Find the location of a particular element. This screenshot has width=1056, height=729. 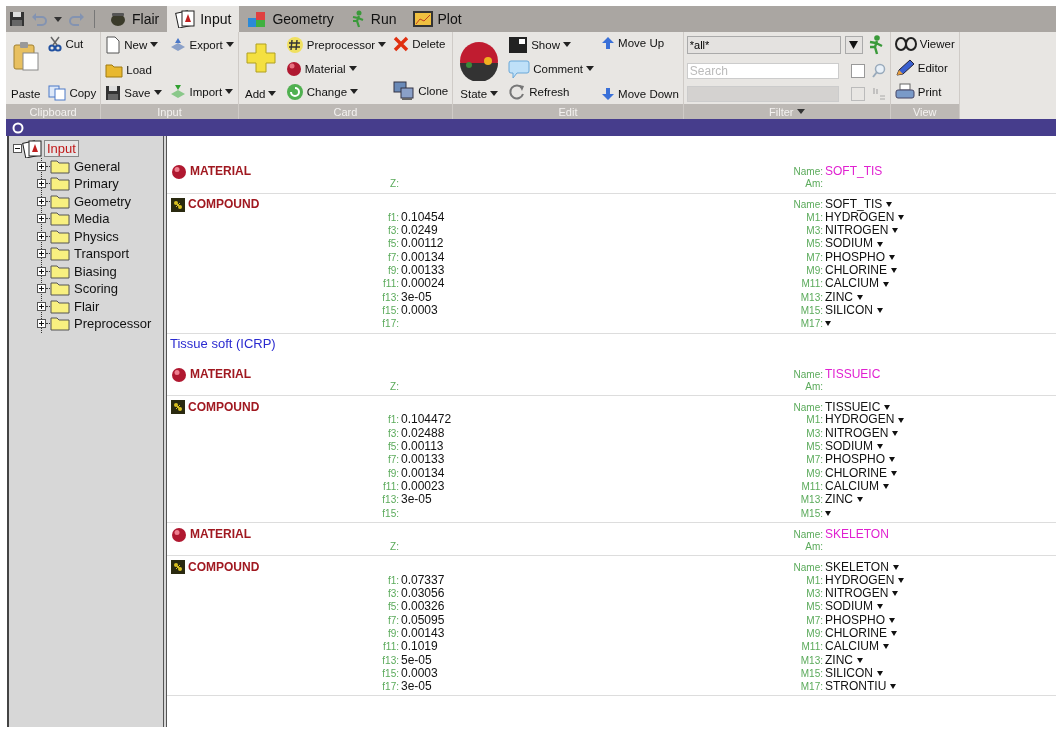

field-label: M5: is located at coordinates (814, 244).